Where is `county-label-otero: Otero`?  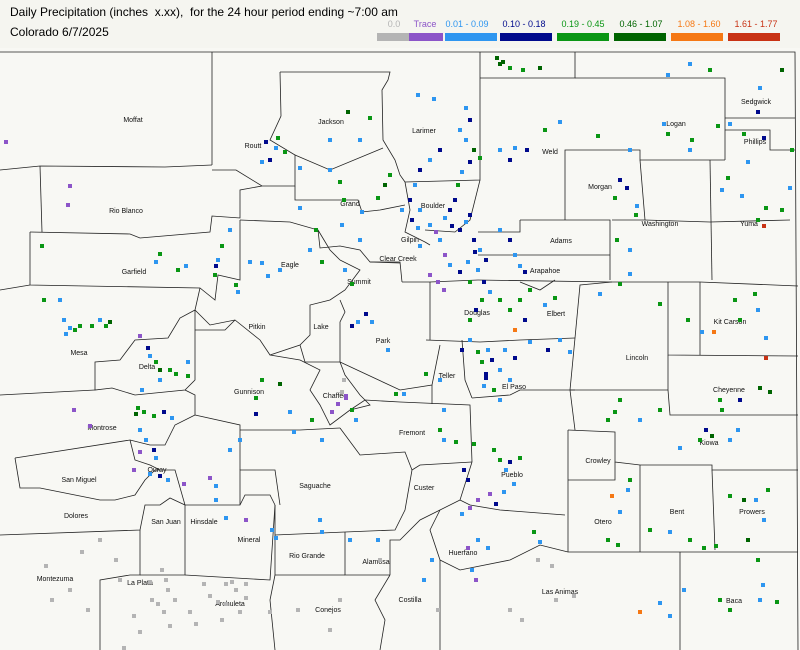
county-label-otero: Otero is located at coordinates (603, 522).